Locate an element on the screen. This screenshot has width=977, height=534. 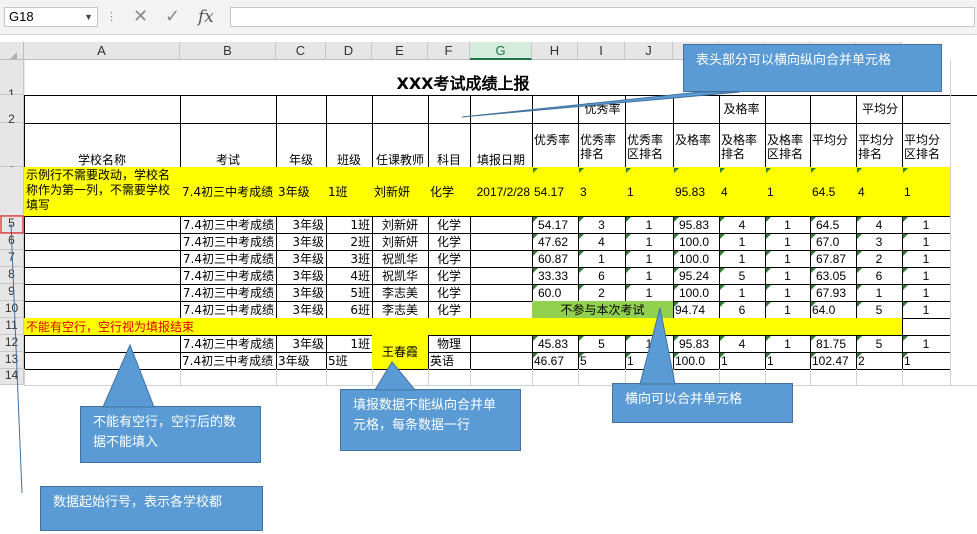
pointer-hmerge is located at coordinates (657, 346).